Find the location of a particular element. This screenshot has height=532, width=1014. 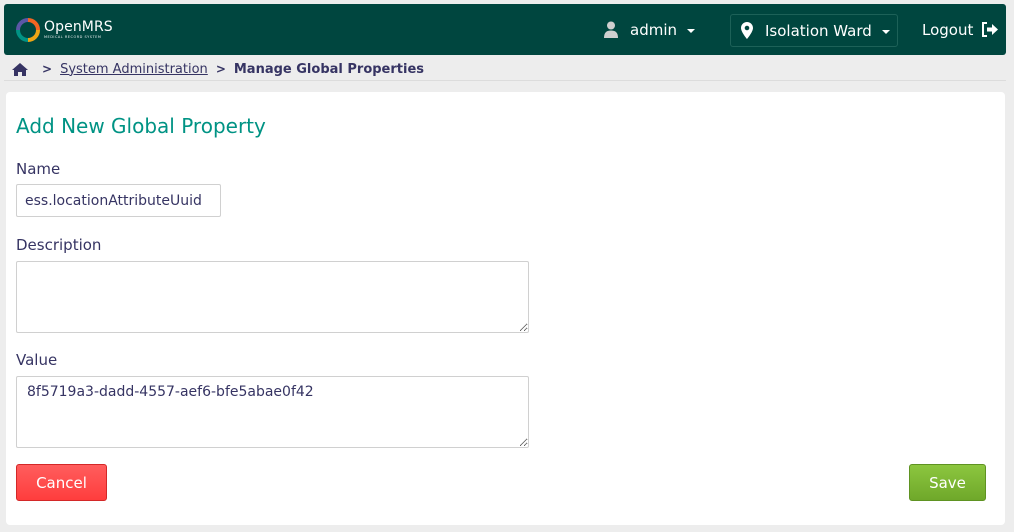

value-textarea: 8f5719a3-dadd-4557-aef6-bfe5abae0f42 is located at coordinates (272, 412).